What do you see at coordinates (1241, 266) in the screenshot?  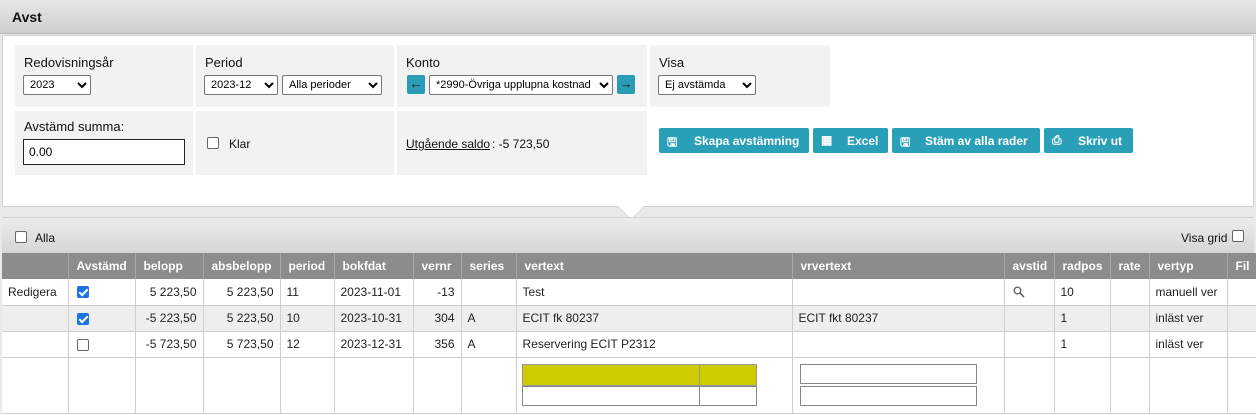 I see `col-header: Fil` at bounding box center [1241, 266].